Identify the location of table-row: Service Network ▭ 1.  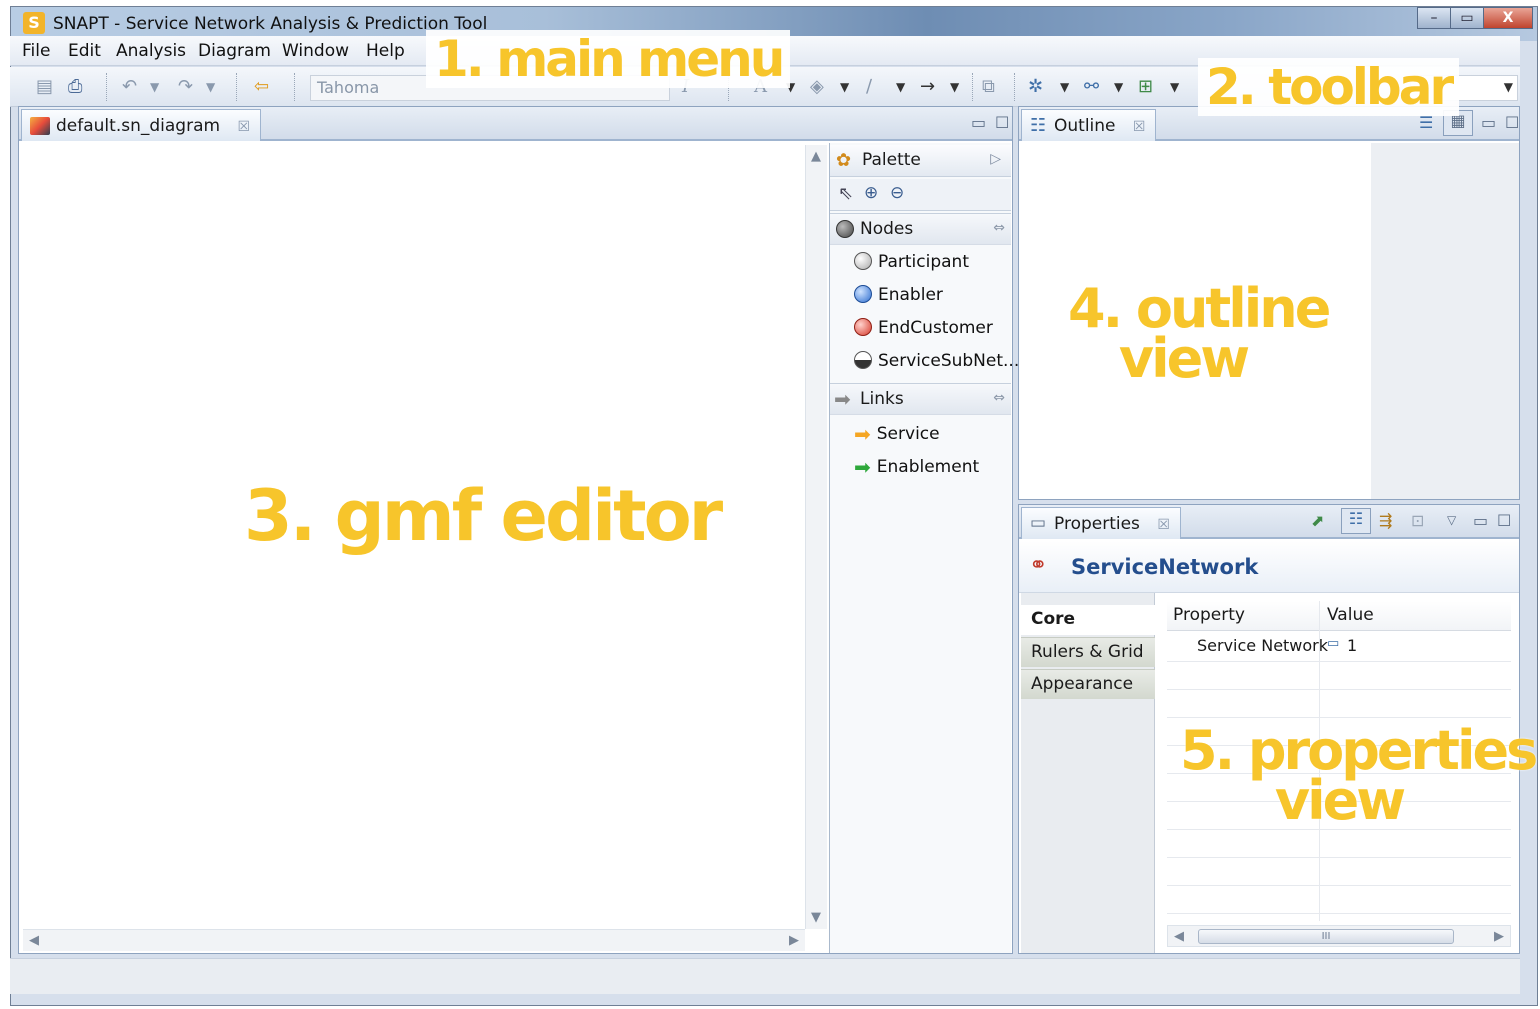
(1339, 647).